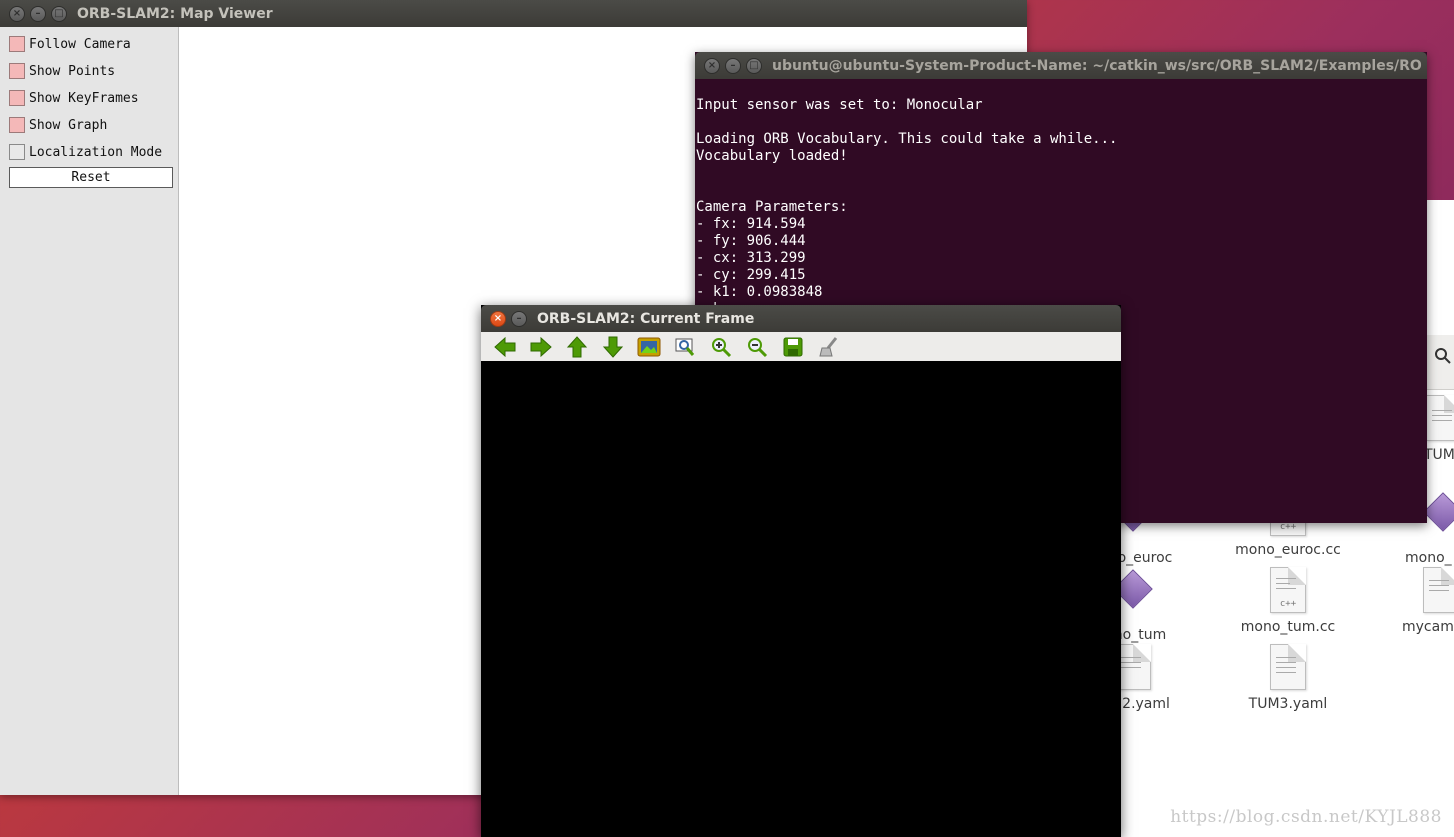  I want to click on reset-button: Reset, so click(91, 177).